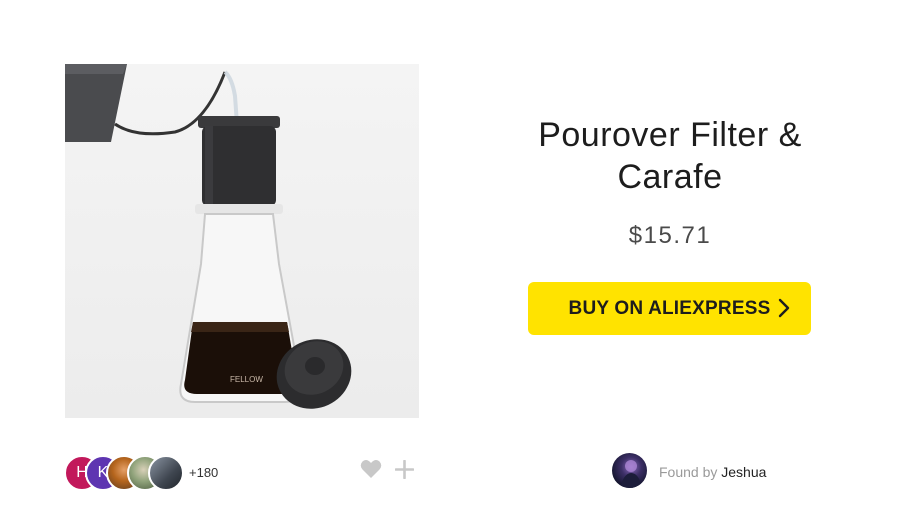 Image resolution: width=909 pixels, height=523 pixels. What do you see at coordinates (371, 469) in the screenshot?
I see `heart-icon` at bounding box center [371, 469].